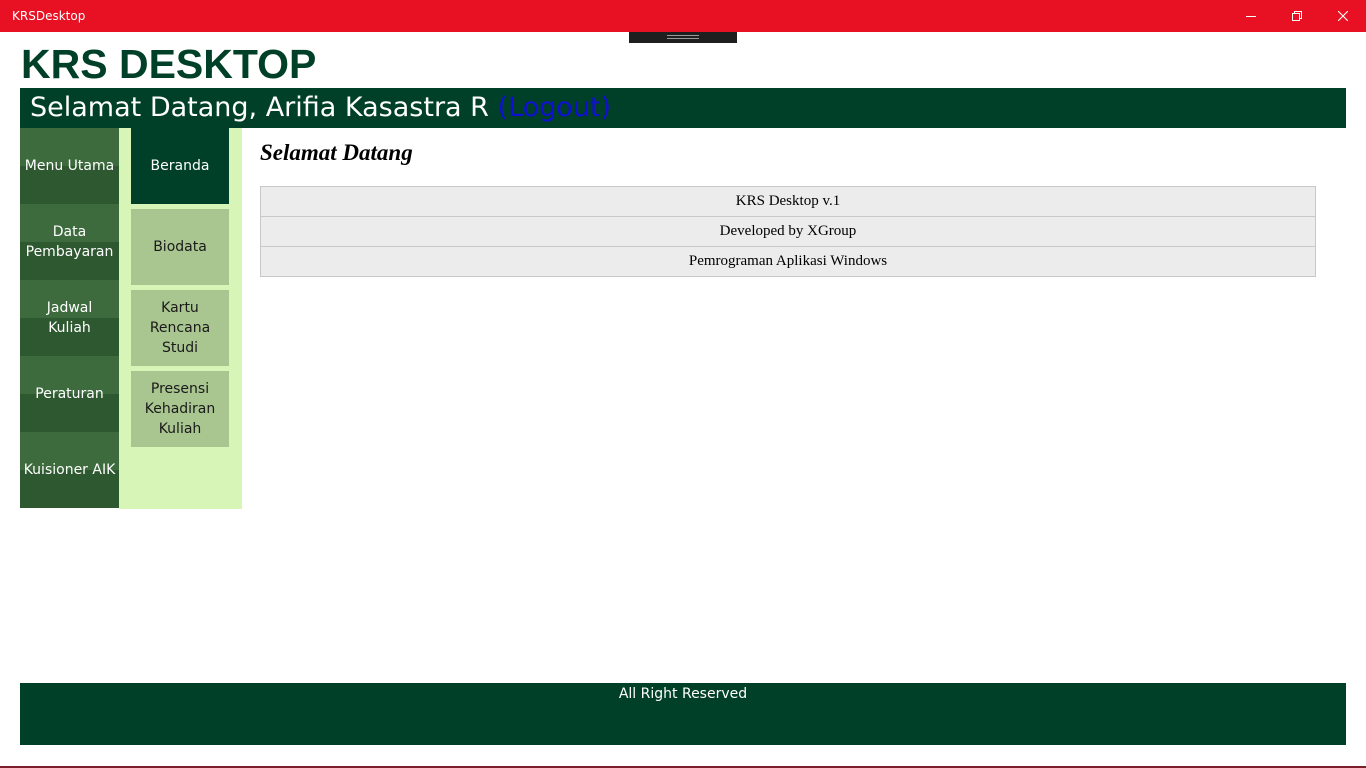 This screenshot has height=768, width=1366. I want to click on sub-item-kartu-rencana-studi: Kartu Rencana Studi, so click(180, 328).